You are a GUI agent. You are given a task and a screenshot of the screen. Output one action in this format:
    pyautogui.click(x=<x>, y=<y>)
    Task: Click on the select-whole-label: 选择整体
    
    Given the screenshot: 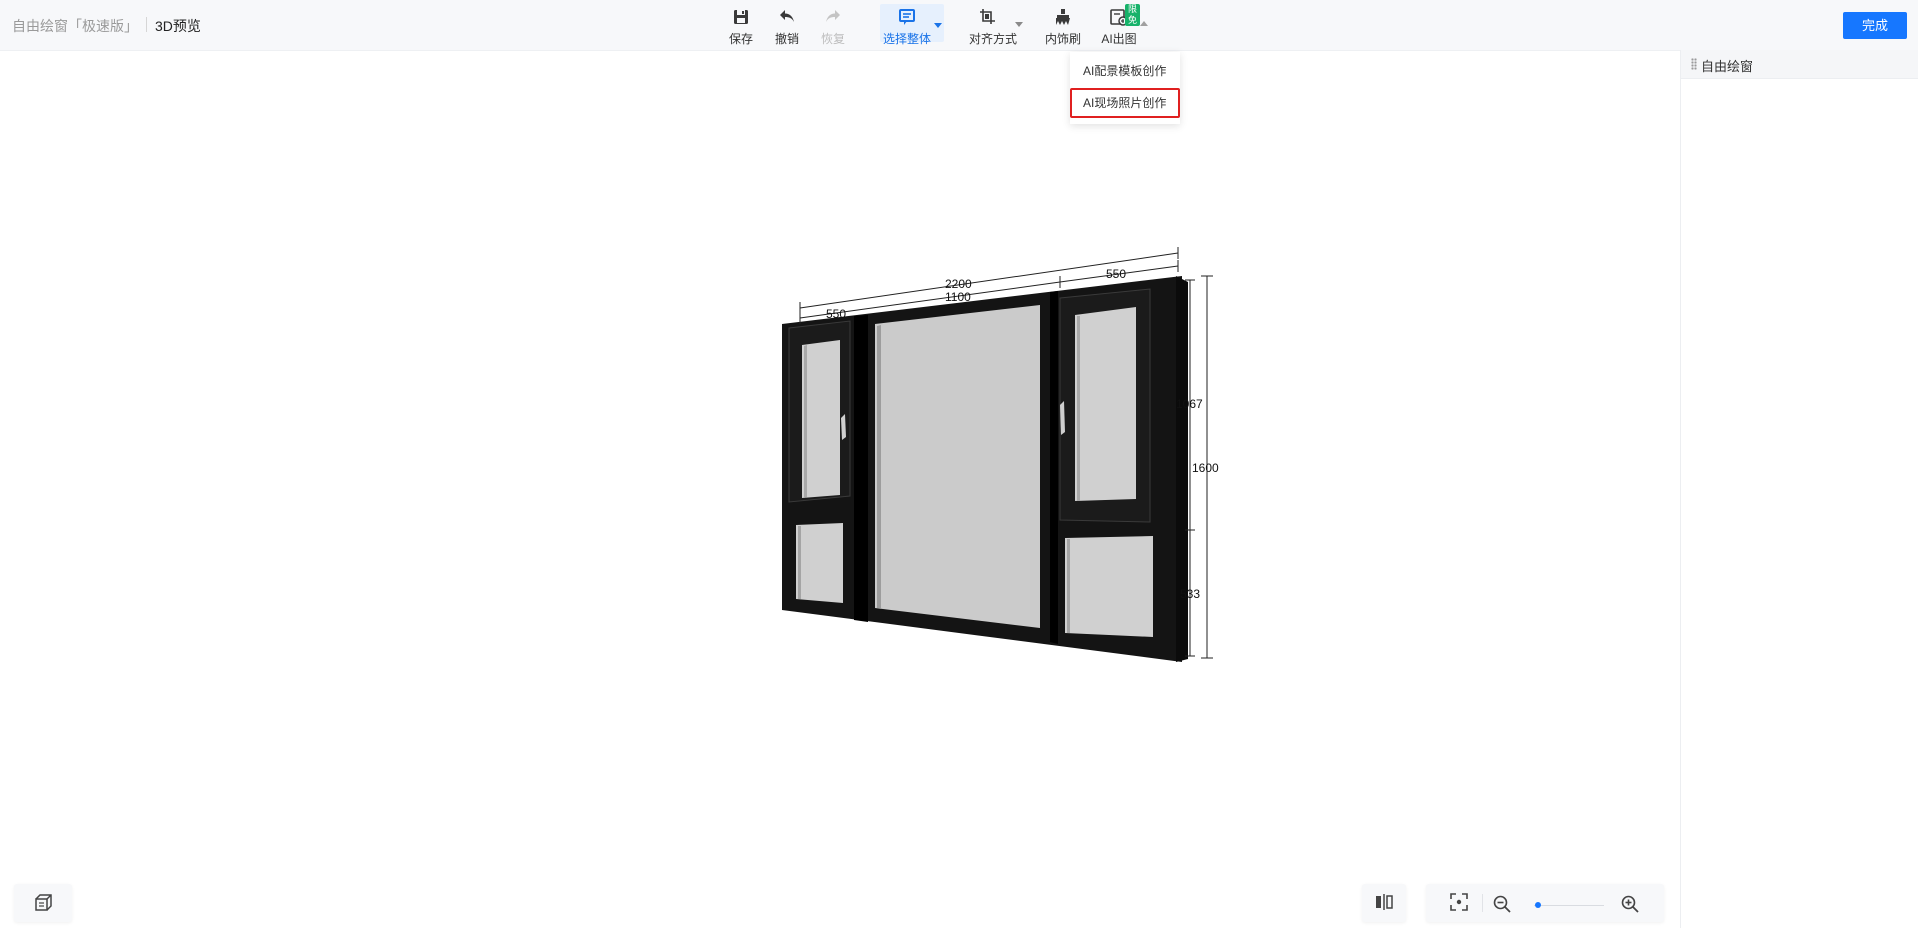 What is the action you would take?
    pyautogui.click(x=906, y=39)
    